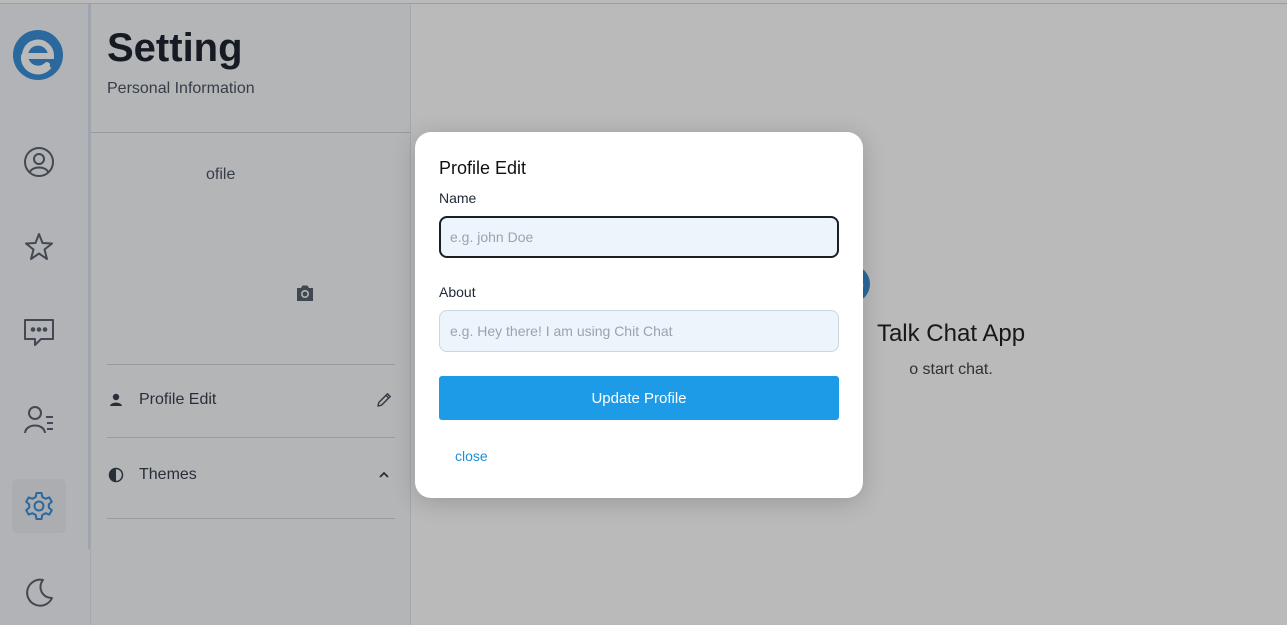 This screenshot has width=1287, height=625. Describe the element at coordinates (458, 198) in the screenshot. I see `name-label: Name` at that location.